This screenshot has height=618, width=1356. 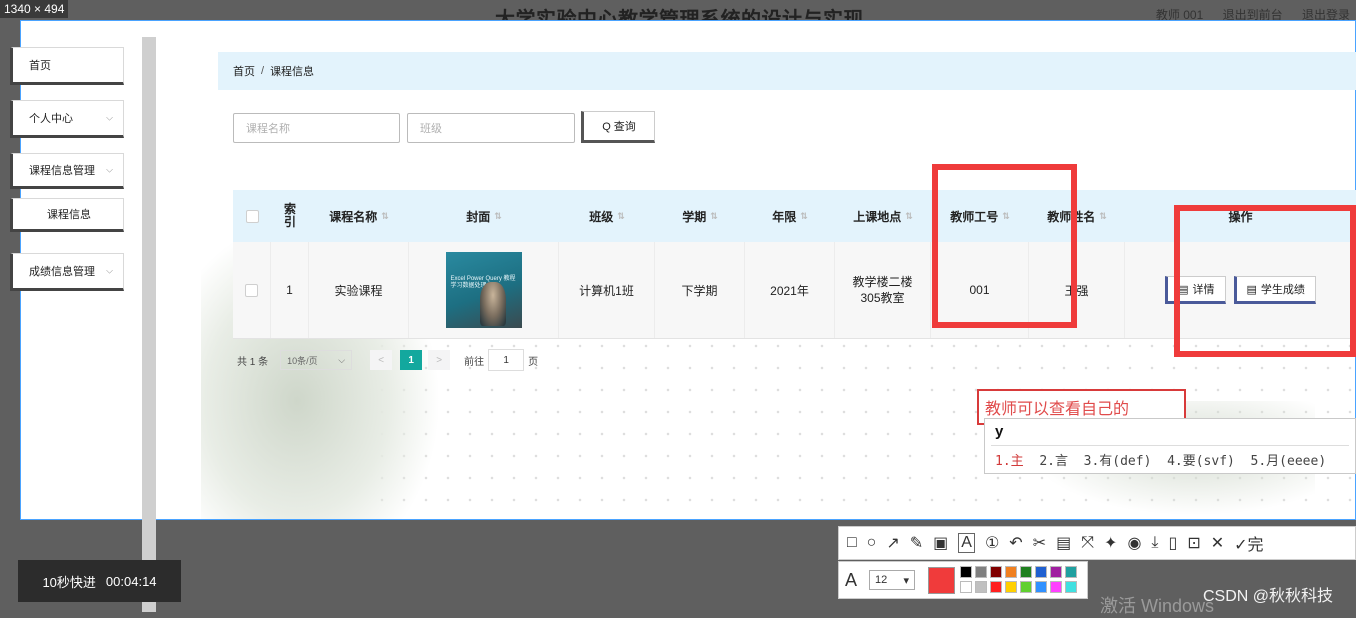 I want to click on ime-candidates: 1.主 2.言 3.有(def) 4.要(svf) 5.月(eeee), so click(x=1160, y=459).